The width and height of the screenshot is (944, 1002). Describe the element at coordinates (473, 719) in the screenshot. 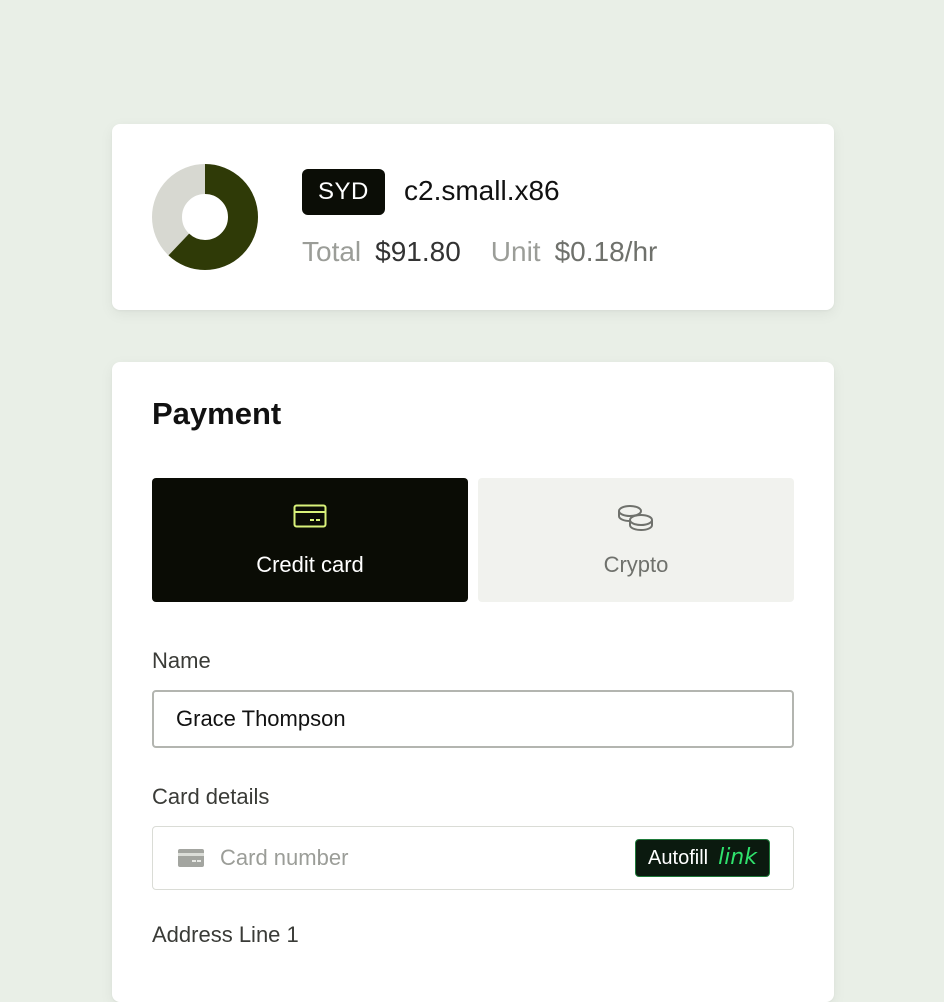

I see `name-input: Grace Thompson` at that location.